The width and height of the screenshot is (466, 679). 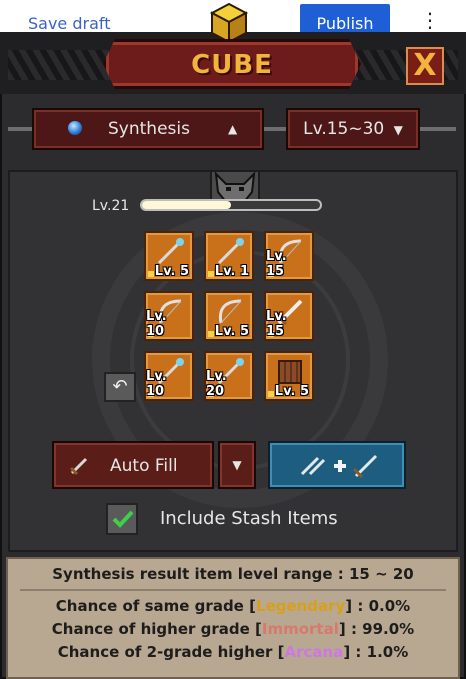 What do you see at coordinates (300, 606) in the screenshot?
I see `grade-legendary: Legendary` at bounding box center [300, 606].